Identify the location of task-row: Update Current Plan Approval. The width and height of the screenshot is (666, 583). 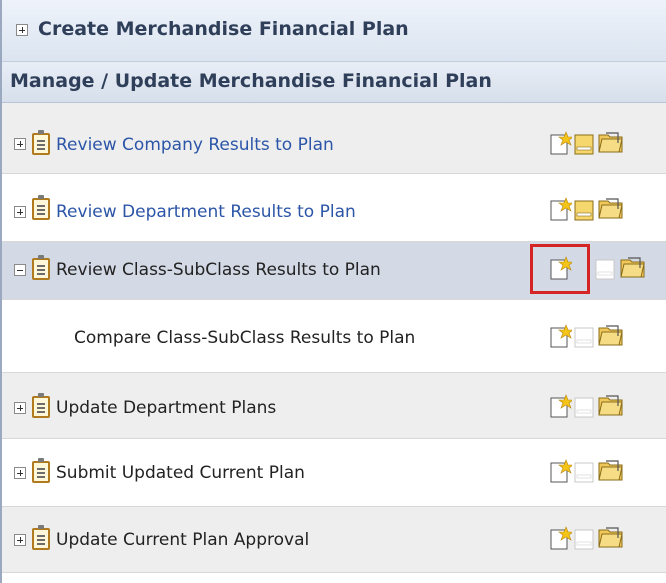
(334, 540).